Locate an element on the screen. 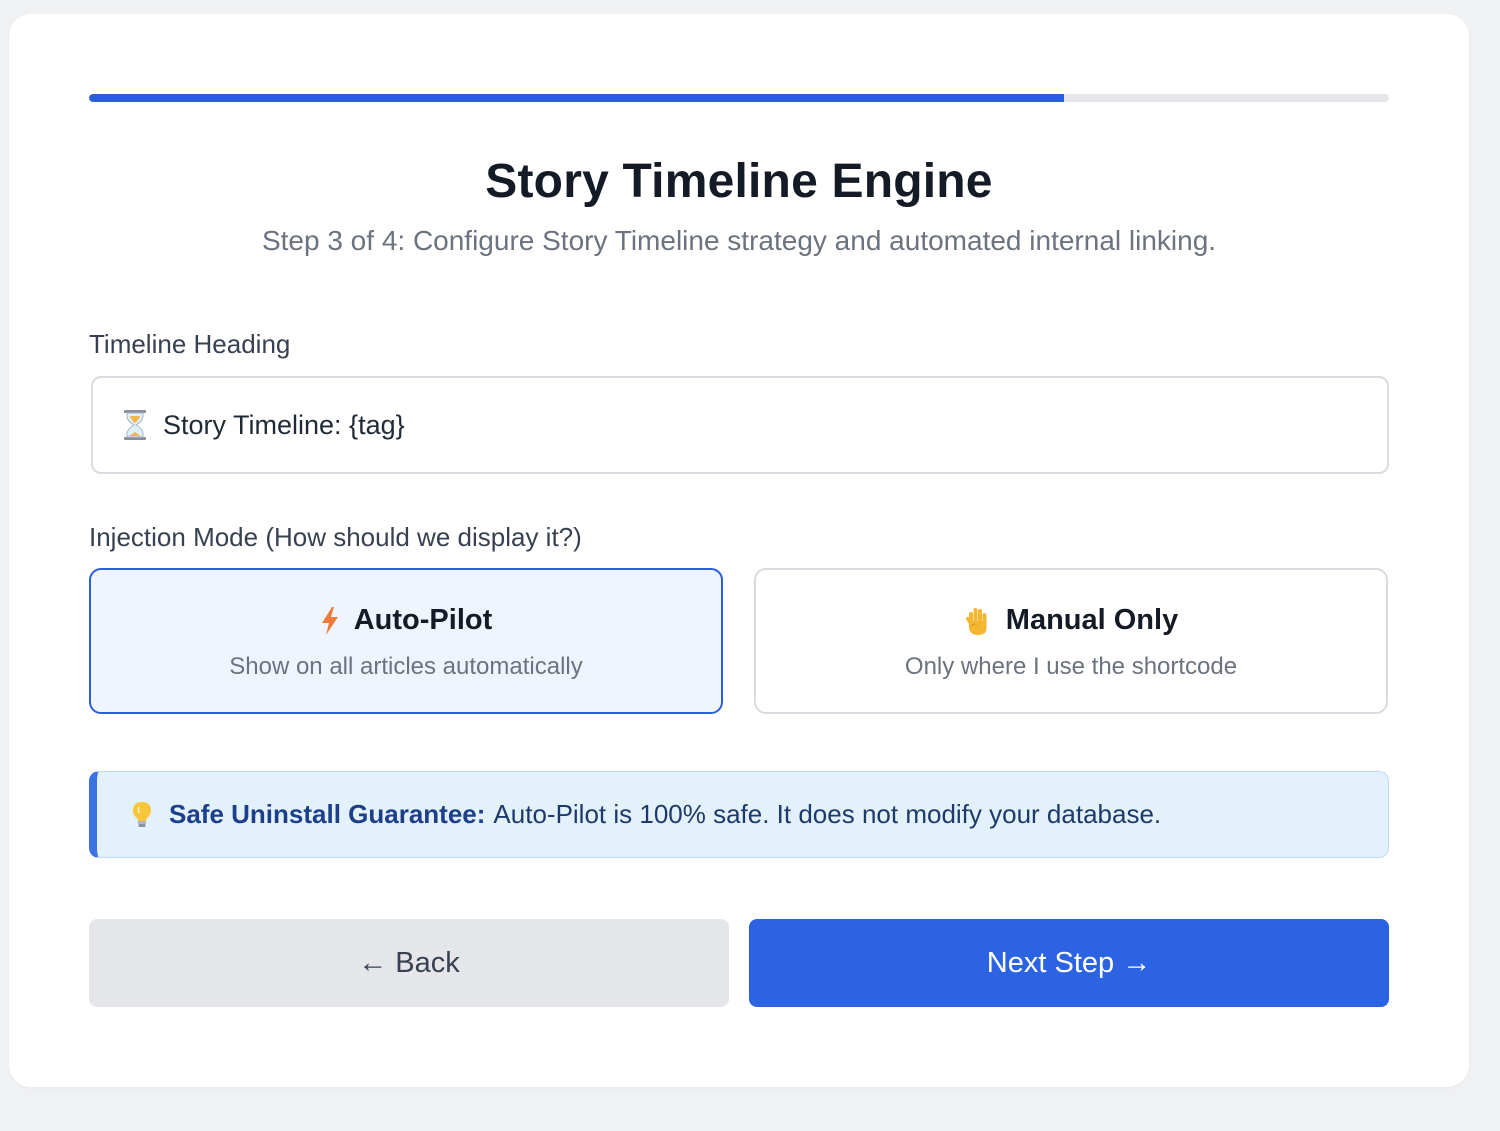 Image resolution: width=1500 pixels, height=1131 pixels. back-button: ← Back is located at coordinates (409, 963).